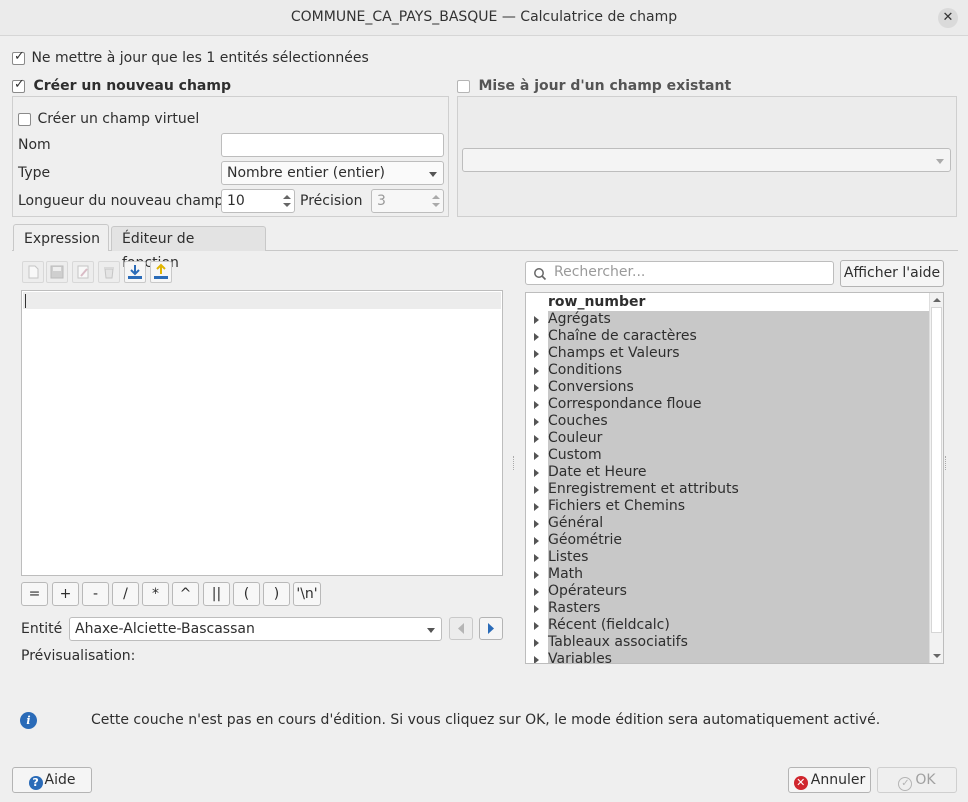 This screenshot has height=802, width=968. I want to click on precision-spinbox: 3, so click(407, 201).